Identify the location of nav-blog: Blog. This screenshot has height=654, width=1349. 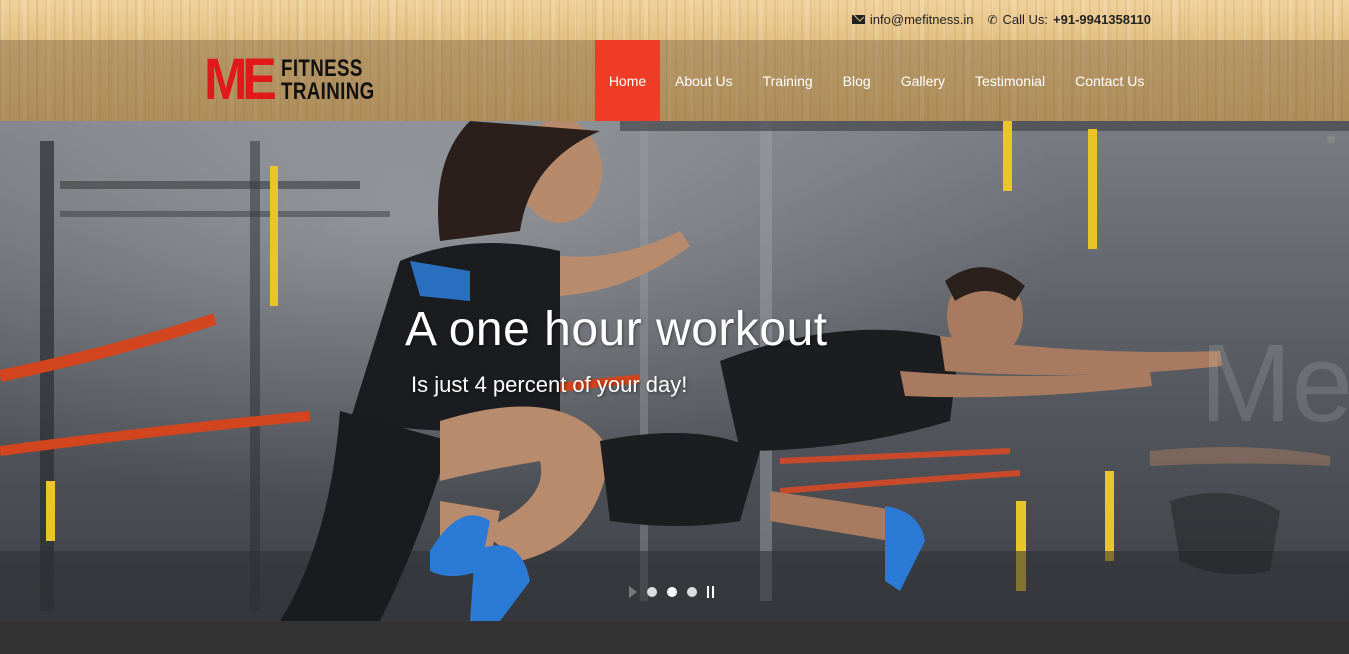
(857, 80).